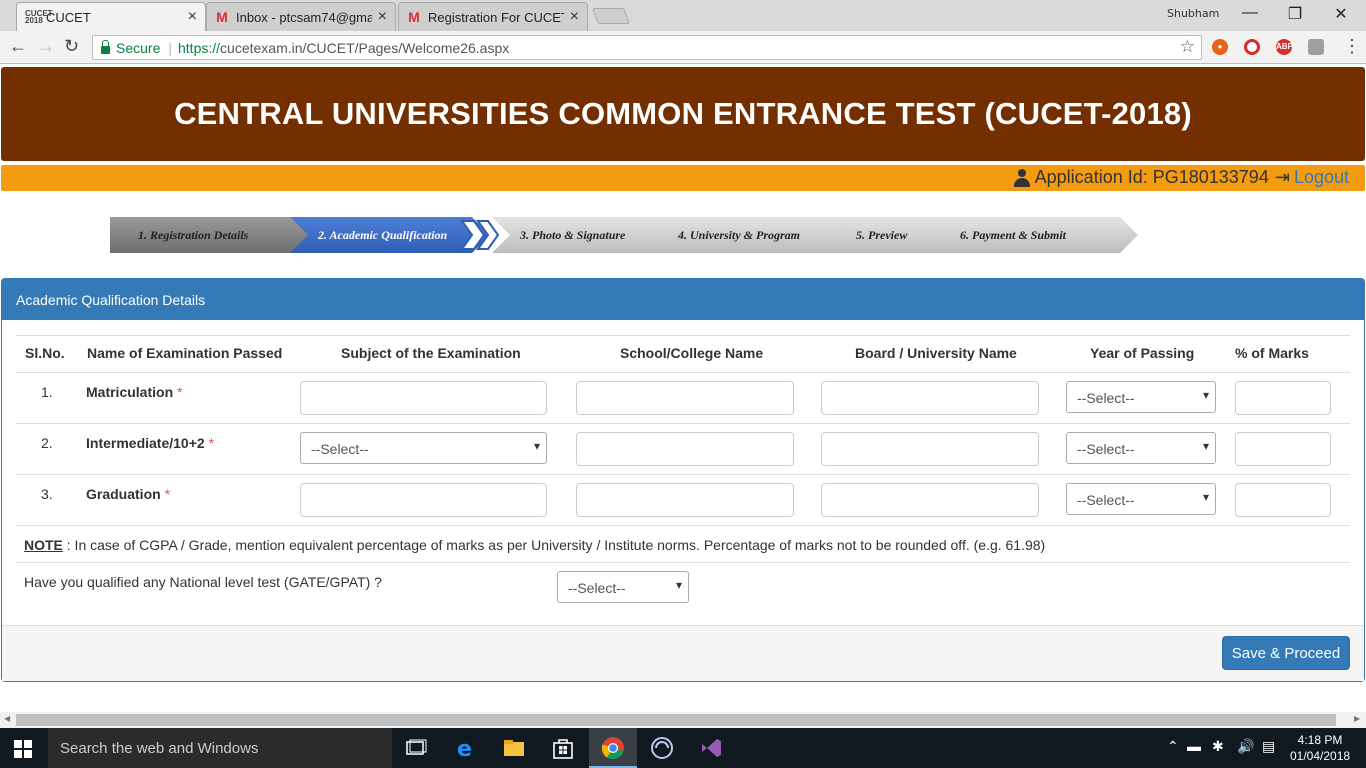 Image resolution: width=1366 pixels, height=768 pixels. What do you see at coordinates (1295, 14) in the screenshot?
I see `restore-icon: ❐` at bounding box center [1295, 14].